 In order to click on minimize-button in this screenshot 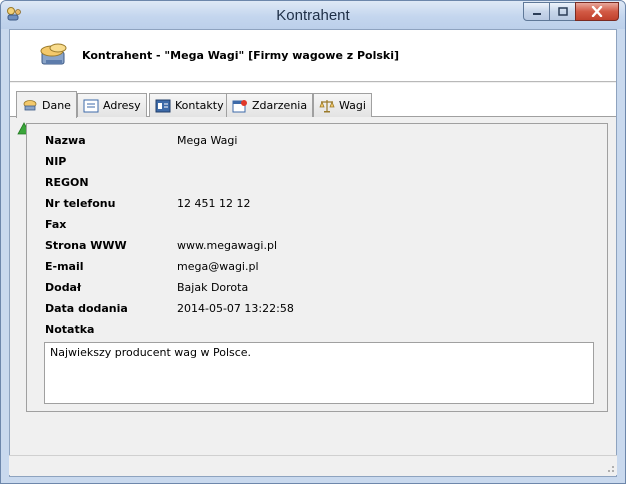, I will do `click(536, 11)`.